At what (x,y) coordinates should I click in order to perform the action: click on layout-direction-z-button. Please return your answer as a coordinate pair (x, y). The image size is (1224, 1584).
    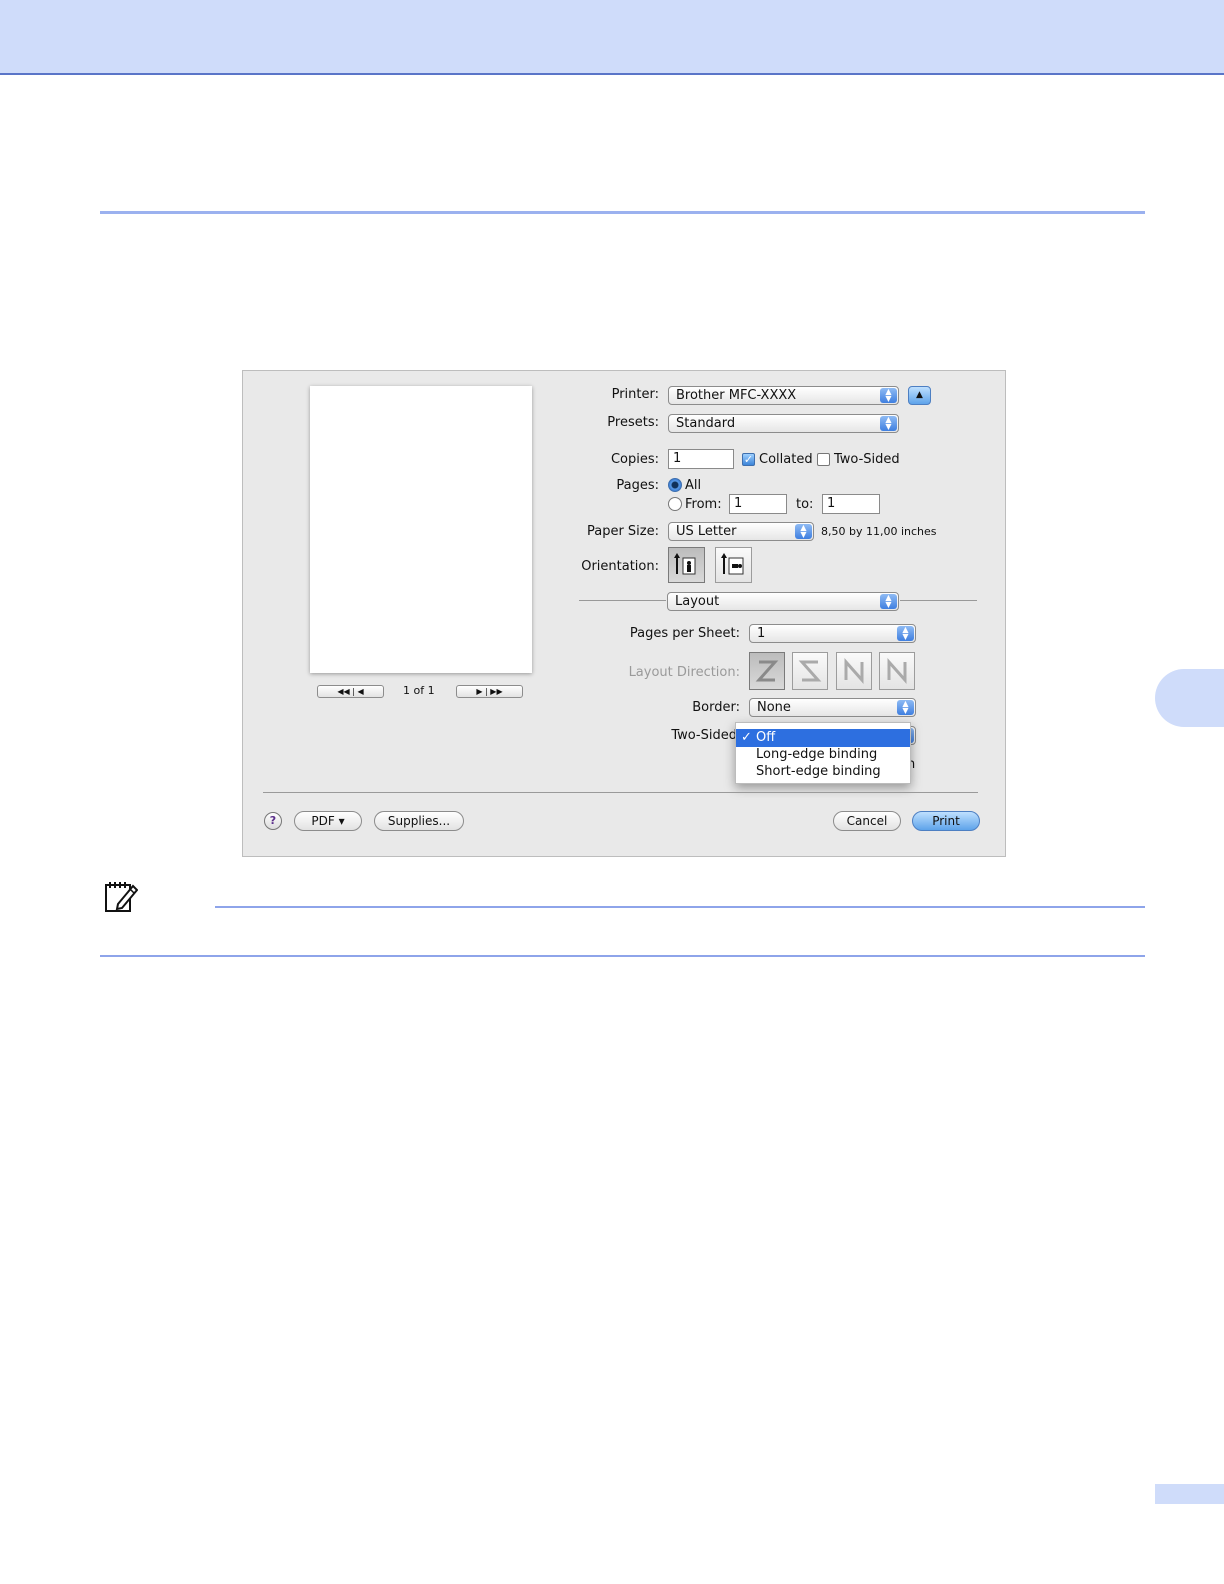
    Looking at the image, I should click on (767, 671).